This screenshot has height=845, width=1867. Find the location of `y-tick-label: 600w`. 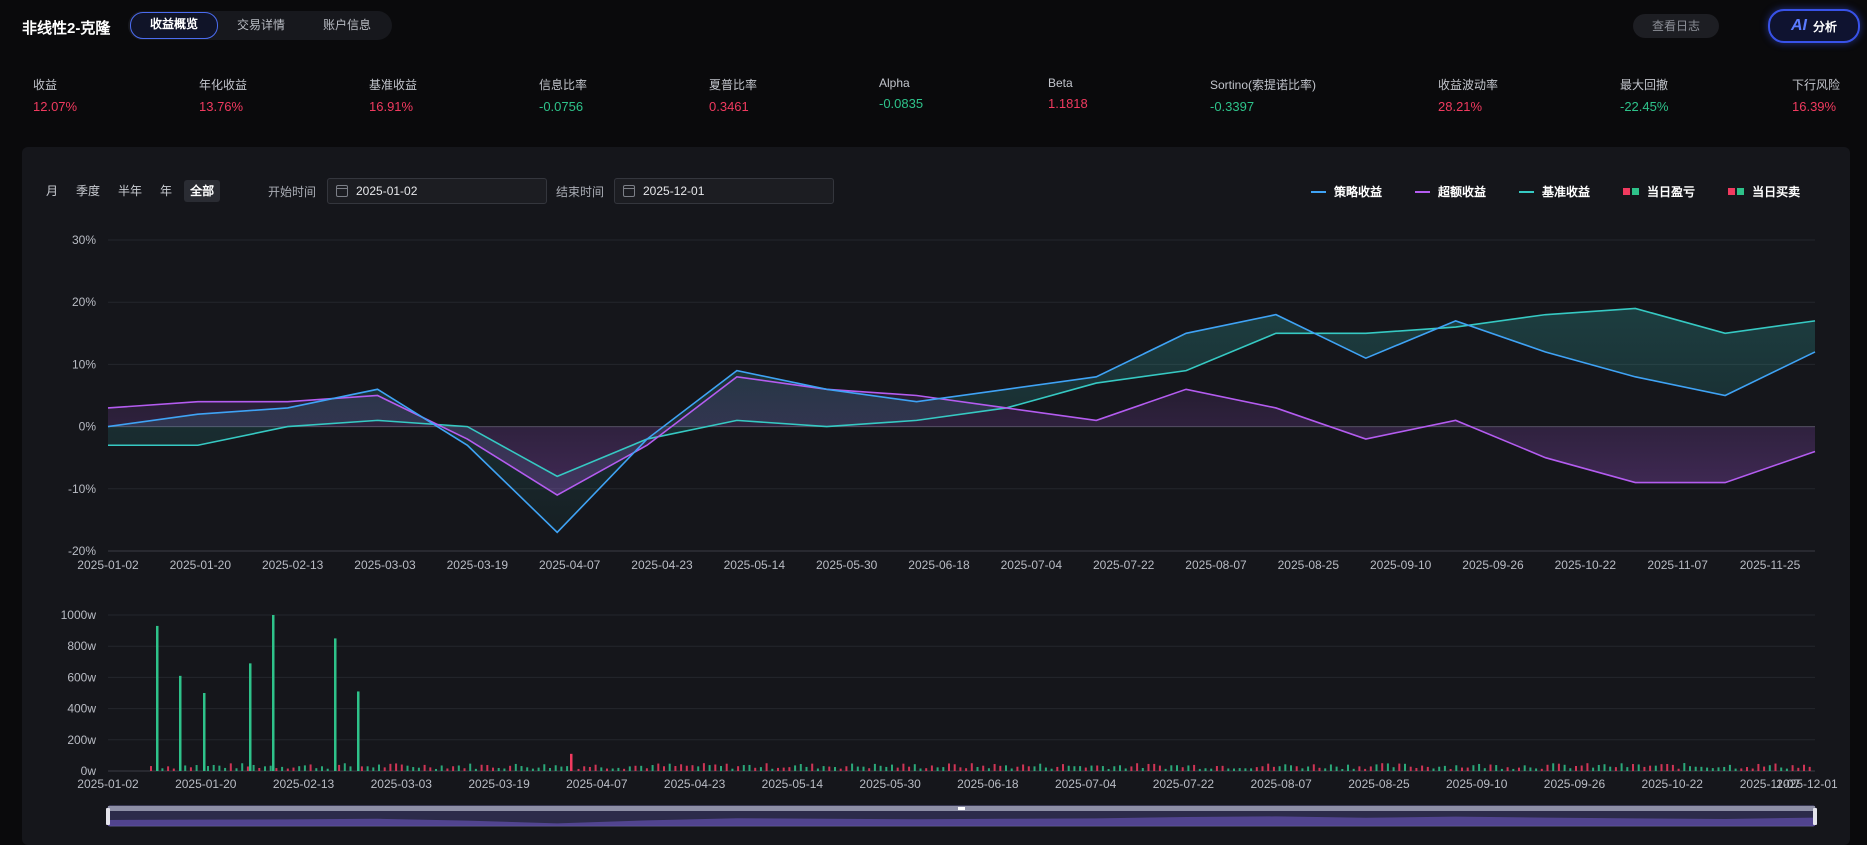

y-tick-label: 600w is located at coordinates (81, 677).